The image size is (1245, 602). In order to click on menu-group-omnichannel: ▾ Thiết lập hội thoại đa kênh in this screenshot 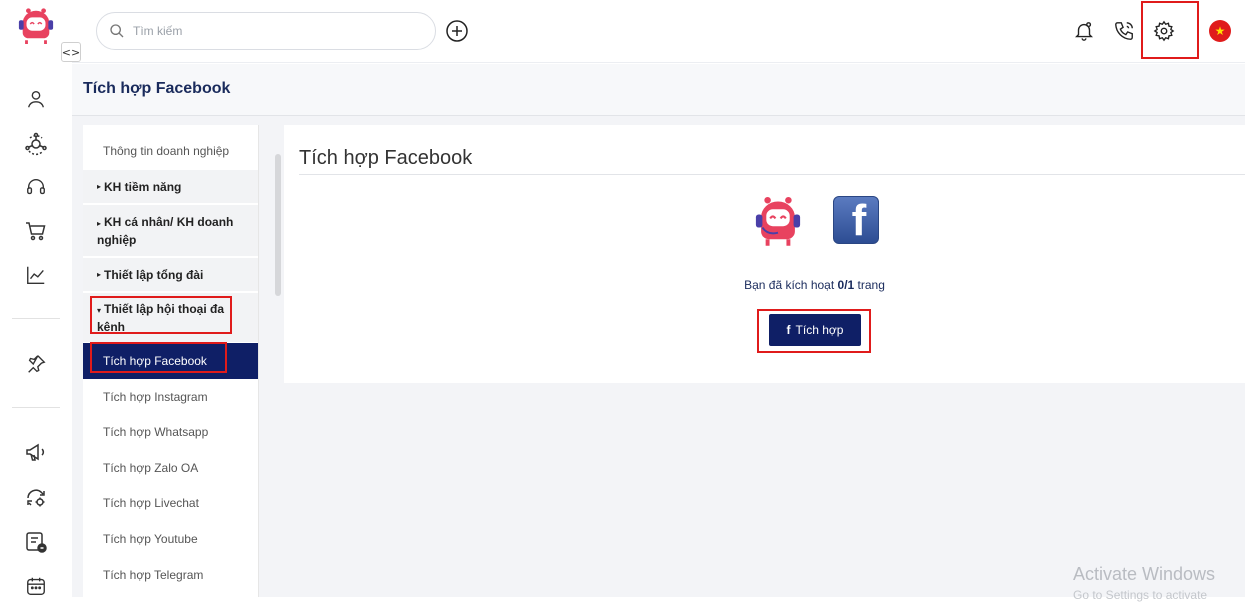, I will do `click(170, 317)`.